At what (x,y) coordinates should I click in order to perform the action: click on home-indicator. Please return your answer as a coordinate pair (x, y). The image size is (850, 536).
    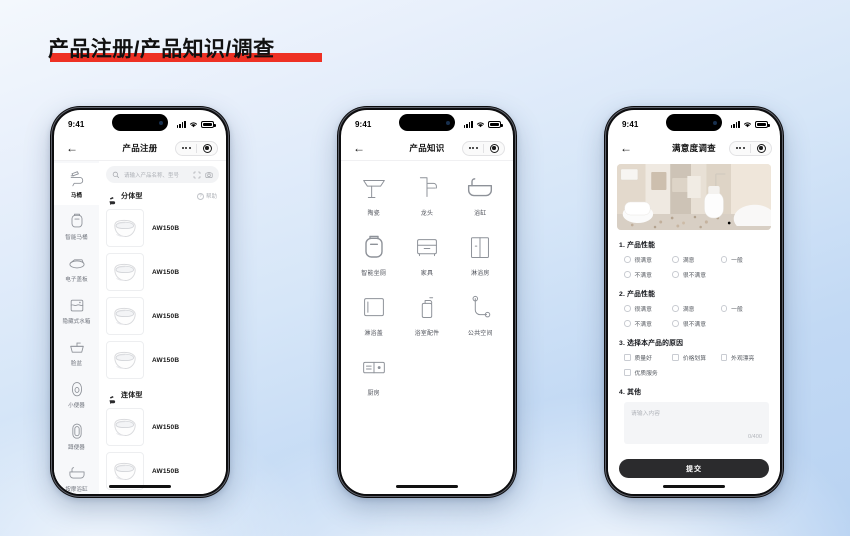
    Looking at the image, I should click on (694, 486).